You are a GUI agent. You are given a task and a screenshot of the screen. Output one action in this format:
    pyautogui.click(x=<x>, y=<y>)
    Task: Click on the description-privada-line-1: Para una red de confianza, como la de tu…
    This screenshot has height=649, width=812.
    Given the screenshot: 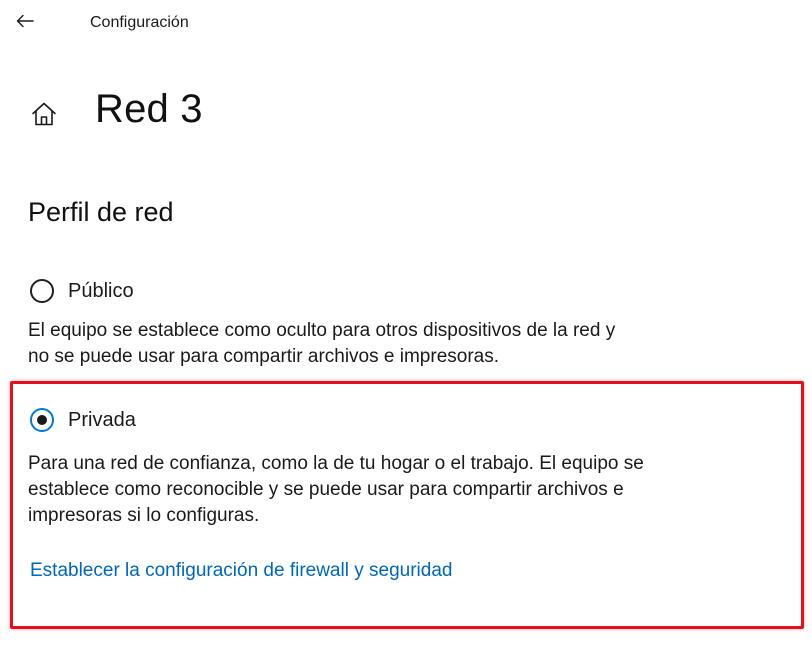 What is the action you would take?
    pyautogui.click(x=336, y=463)
    